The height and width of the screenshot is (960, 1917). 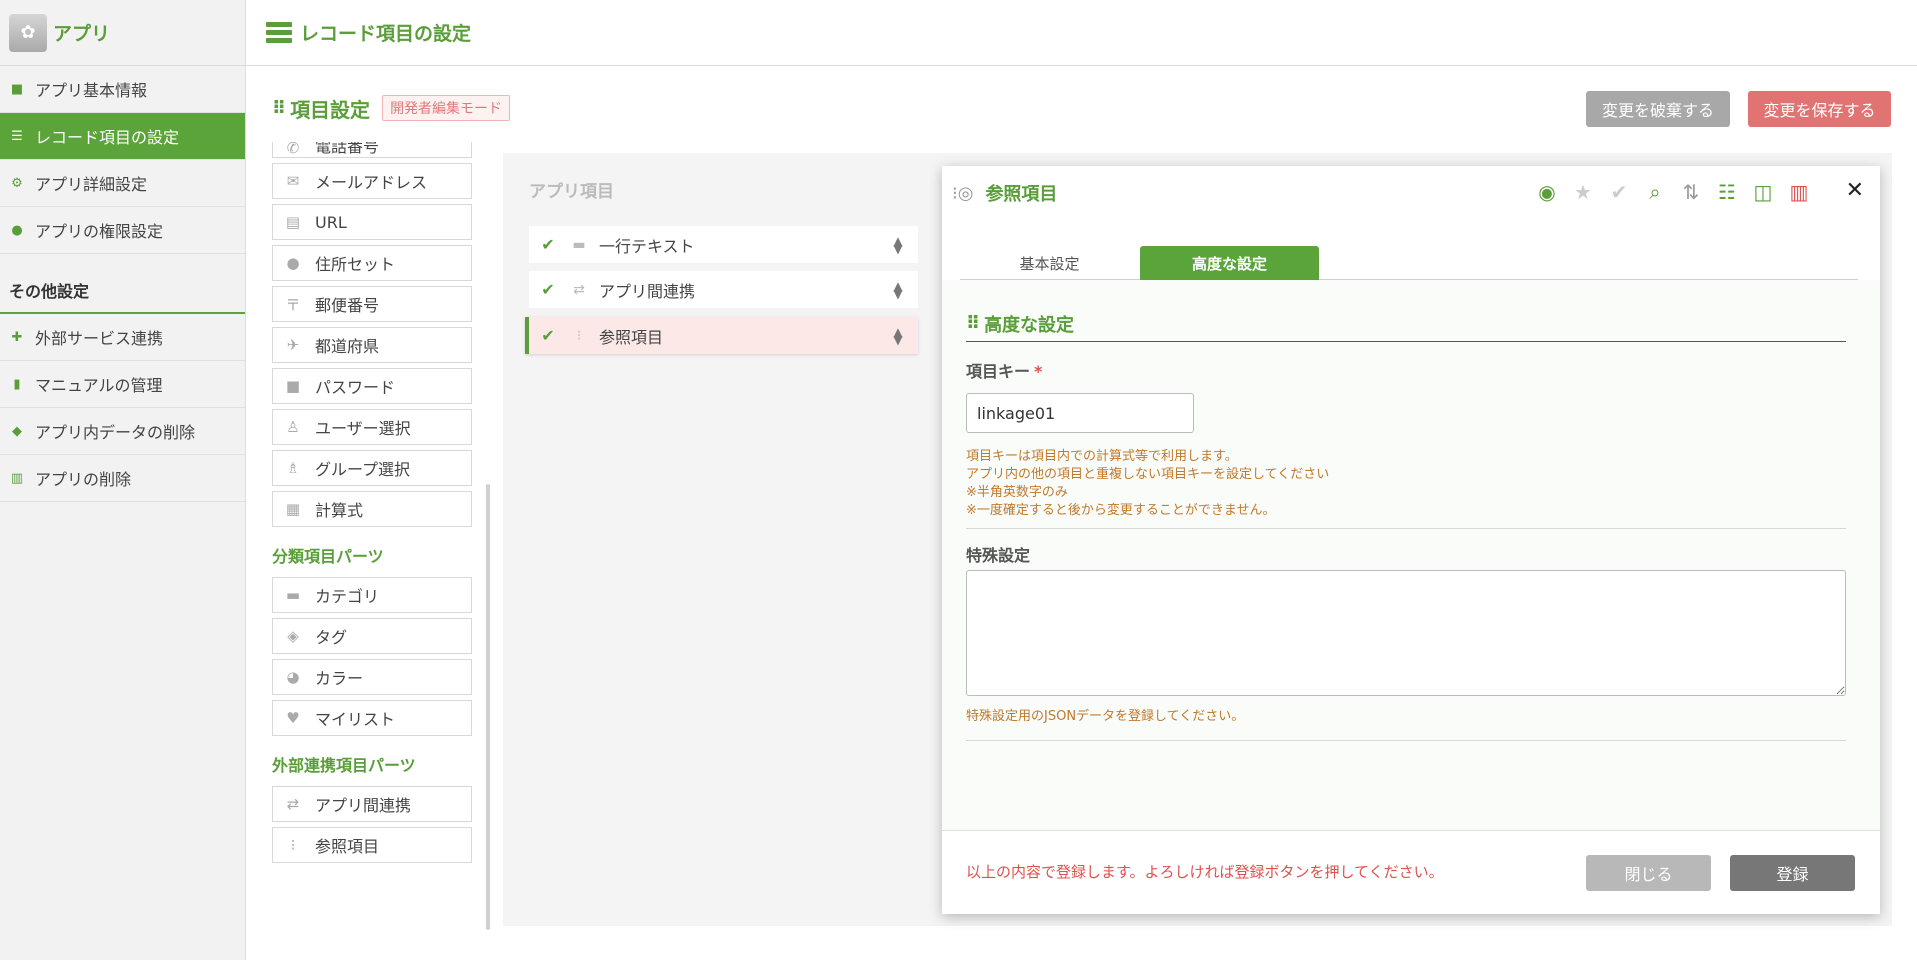 I want to click on part-phone: ✆ 電話番号, so click(x=372, y=150).